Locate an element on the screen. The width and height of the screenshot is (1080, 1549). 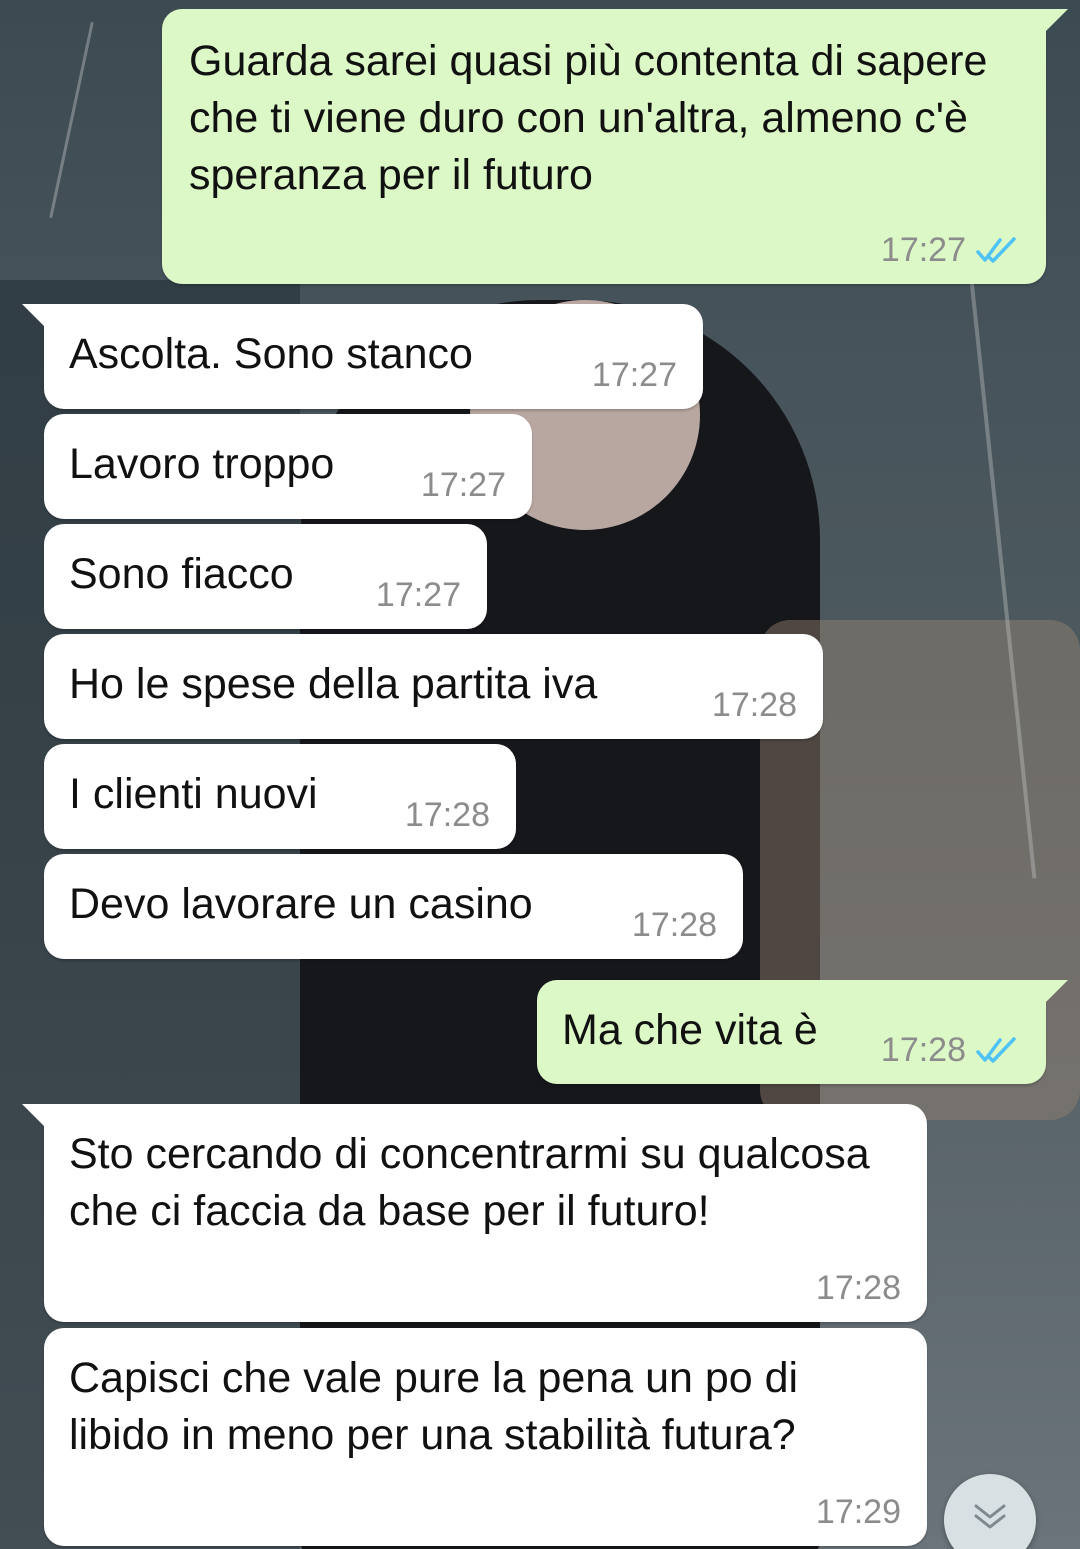
message-incoming: Ascolta. Sono stanco 17:27 is located at coordinates (362, 356).